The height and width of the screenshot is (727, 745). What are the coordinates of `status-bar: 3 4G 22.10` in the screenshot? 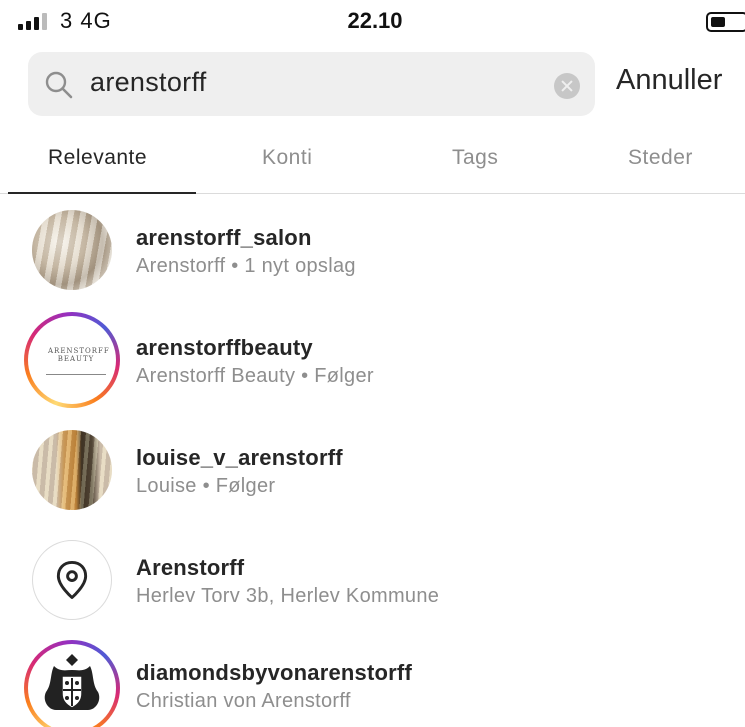 It's located at (372, 22).